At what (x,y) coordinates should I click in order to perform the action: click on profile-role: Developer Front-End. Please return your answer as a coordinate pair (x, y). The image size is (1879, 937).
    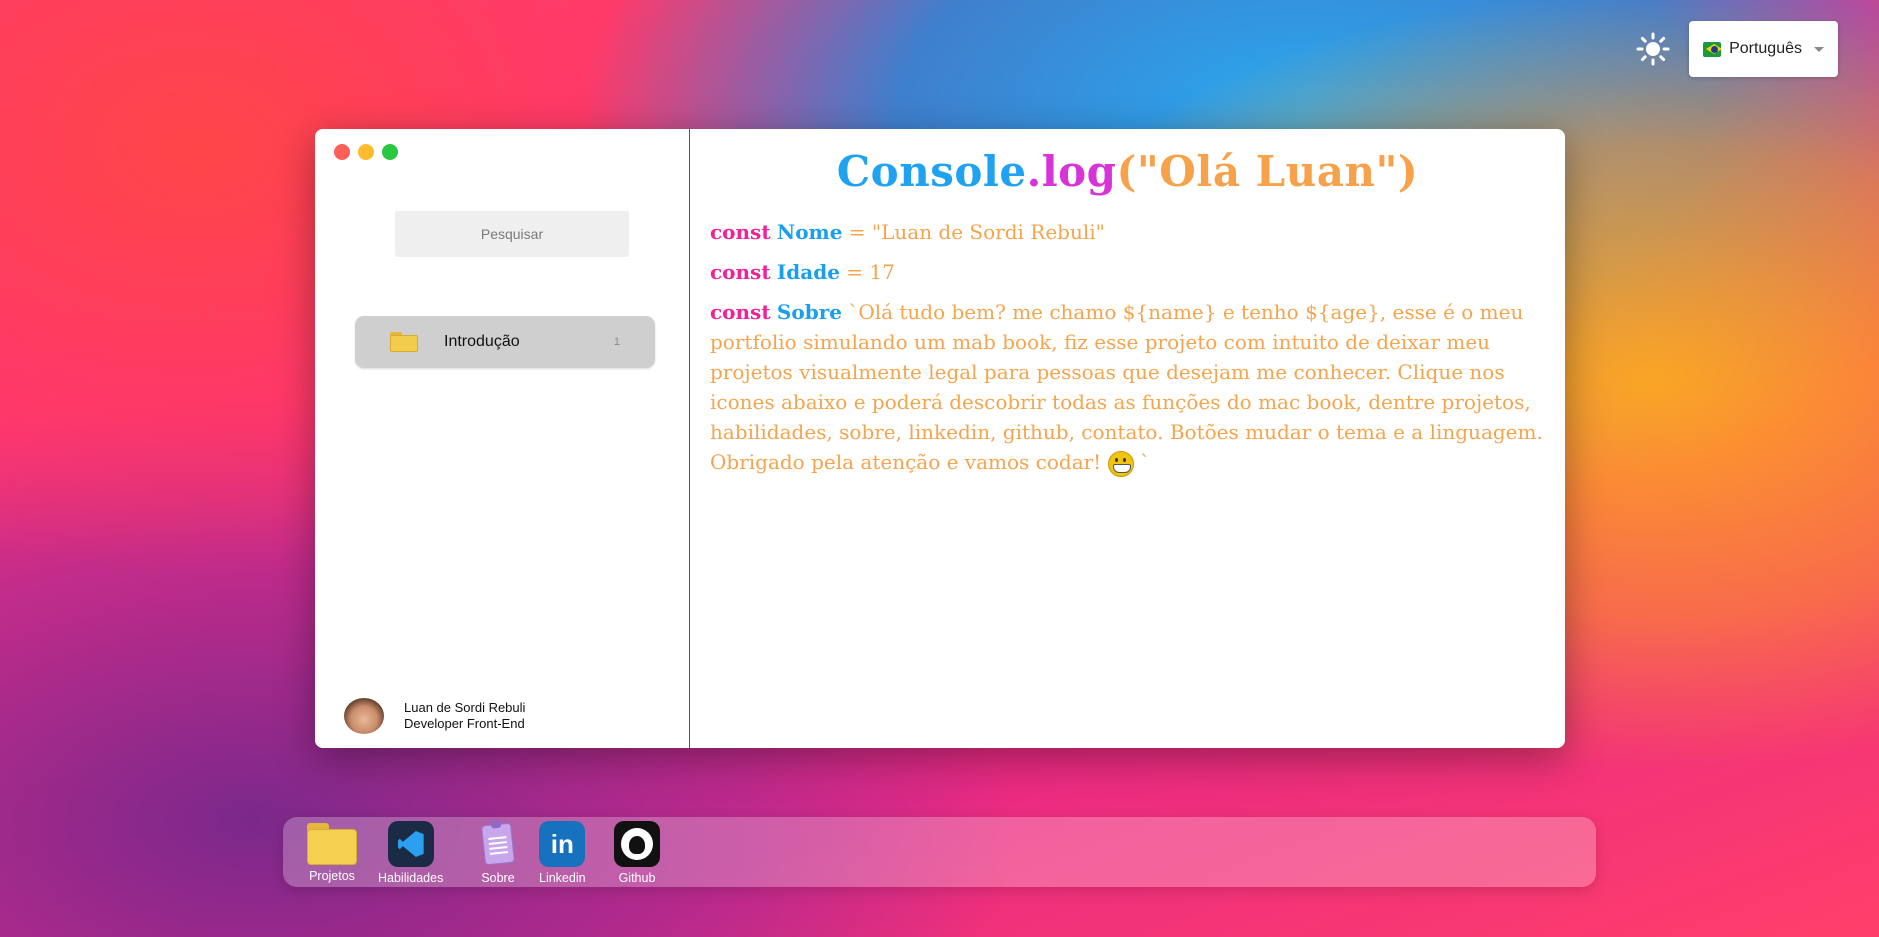
    Looking at the image, I should click on (464, 723).